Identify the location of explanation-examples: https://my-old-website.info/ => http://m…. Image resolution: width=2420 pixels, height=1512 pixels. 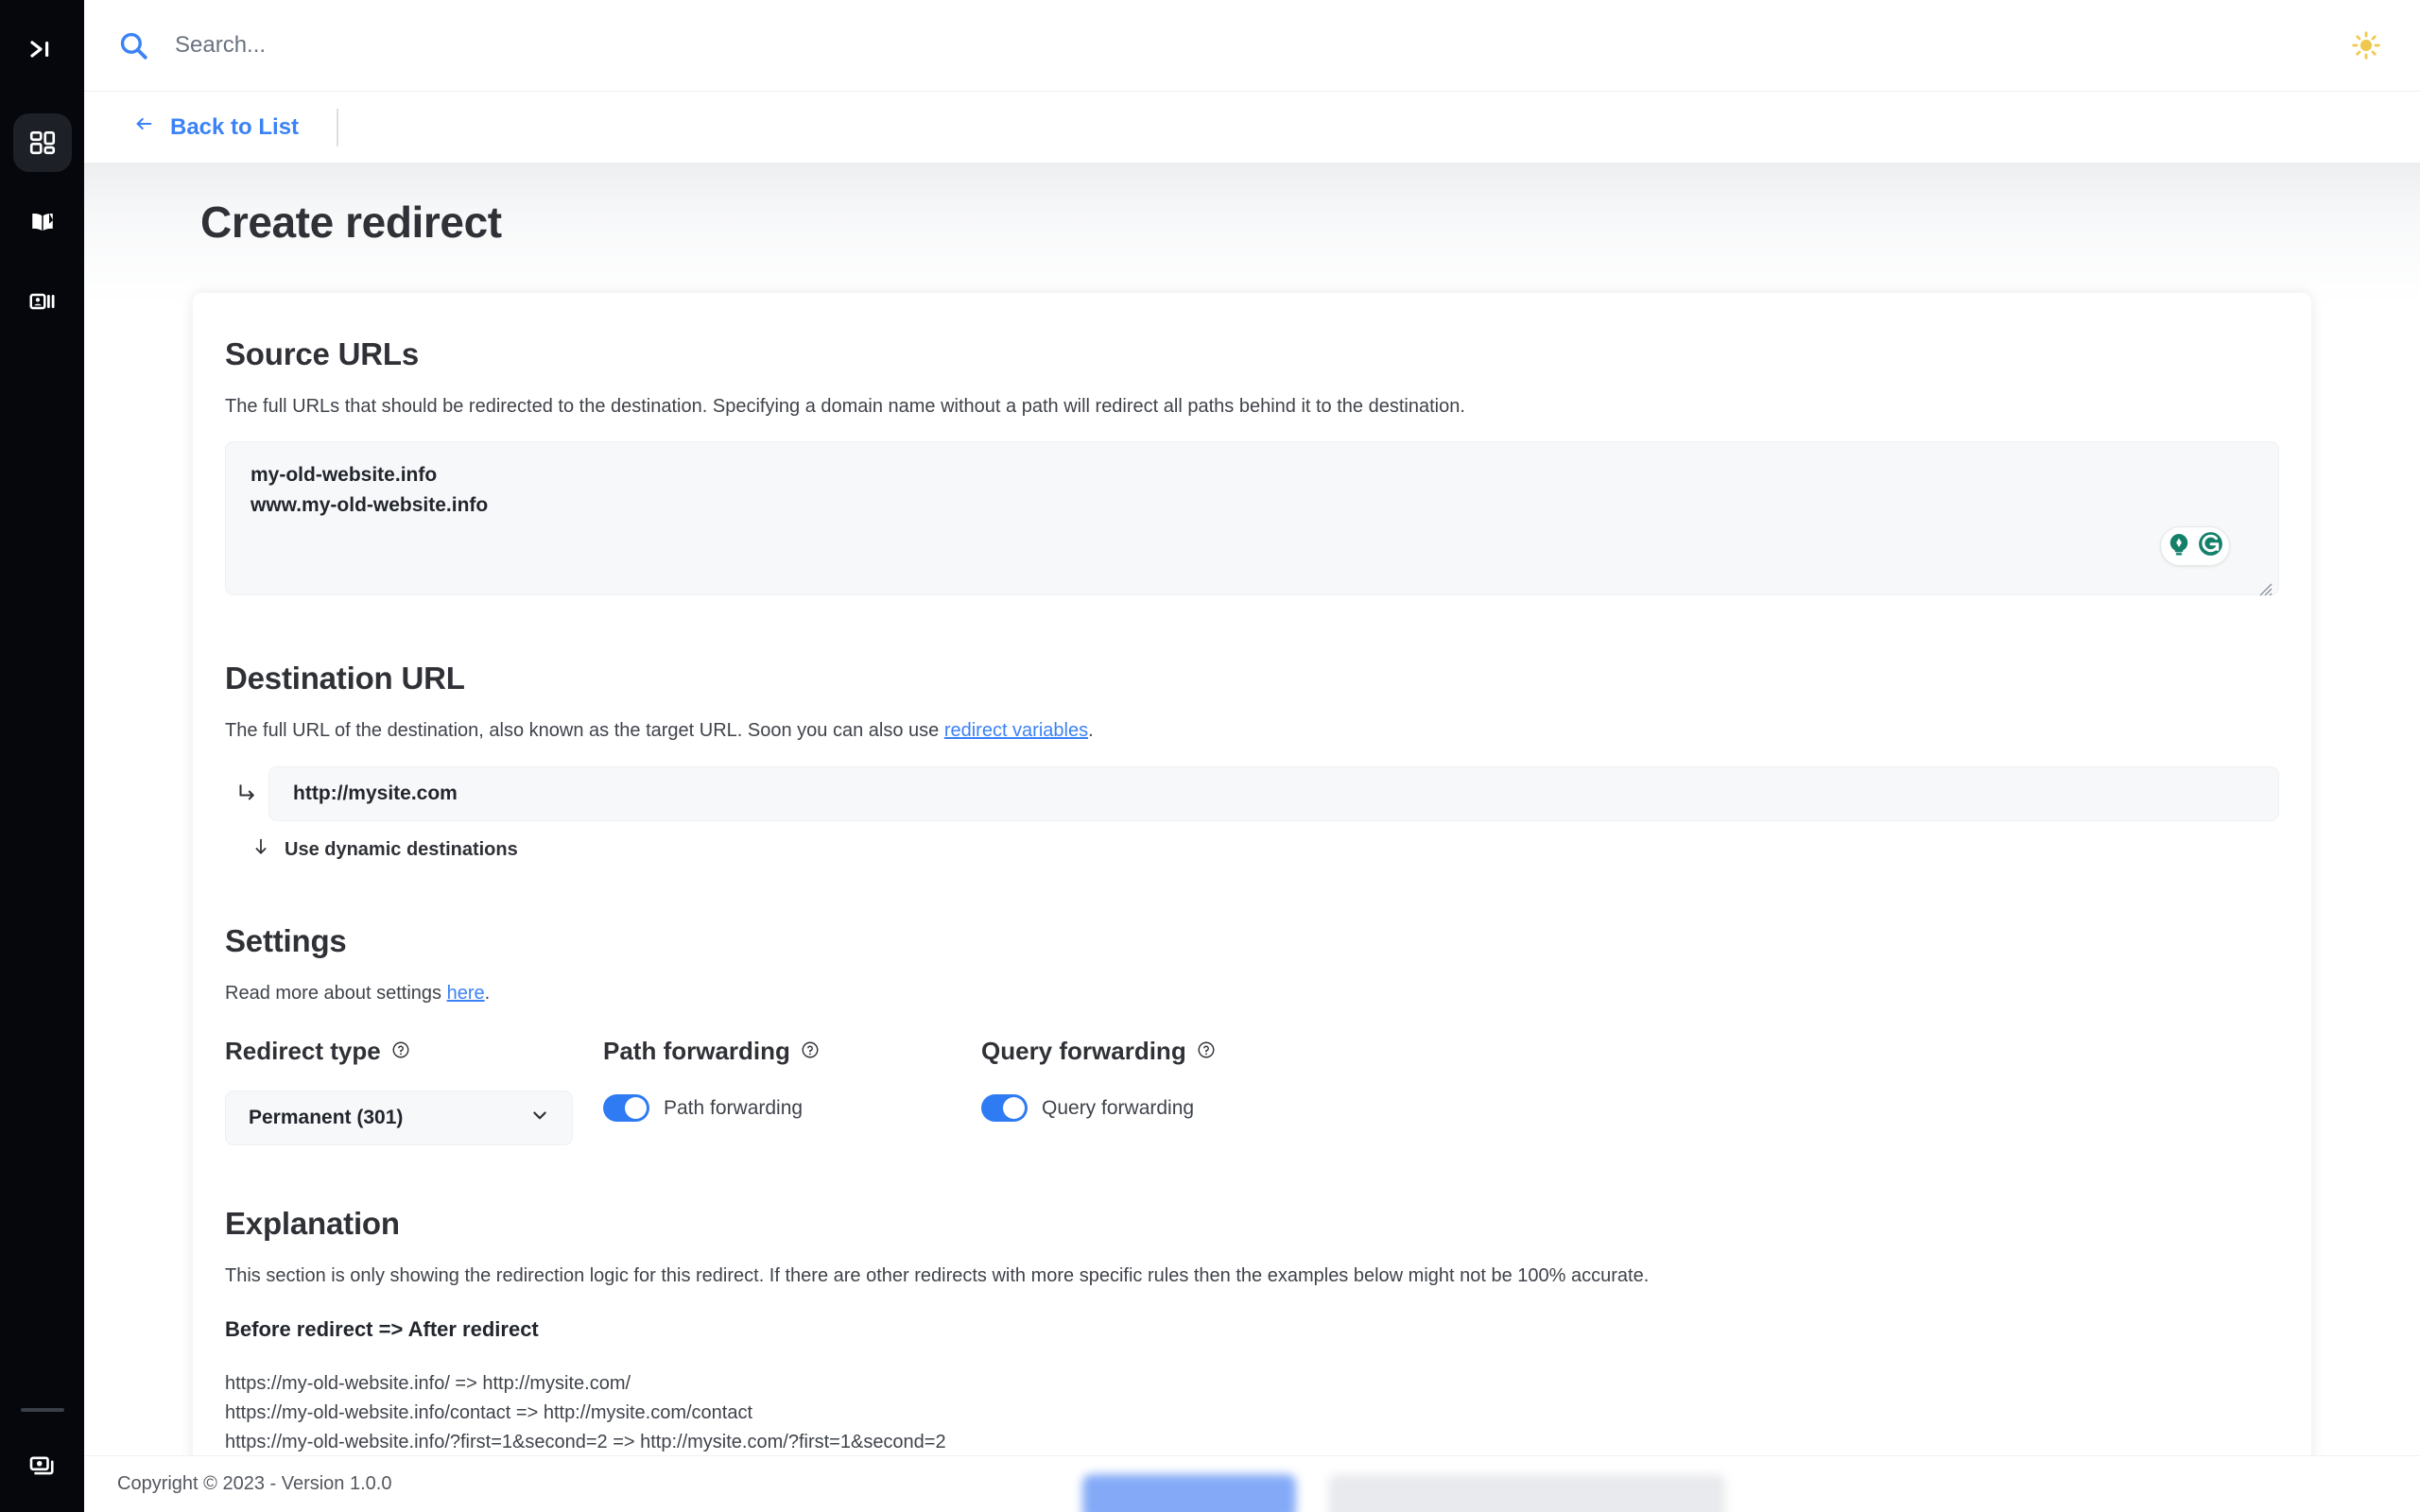
(1252, 1412).